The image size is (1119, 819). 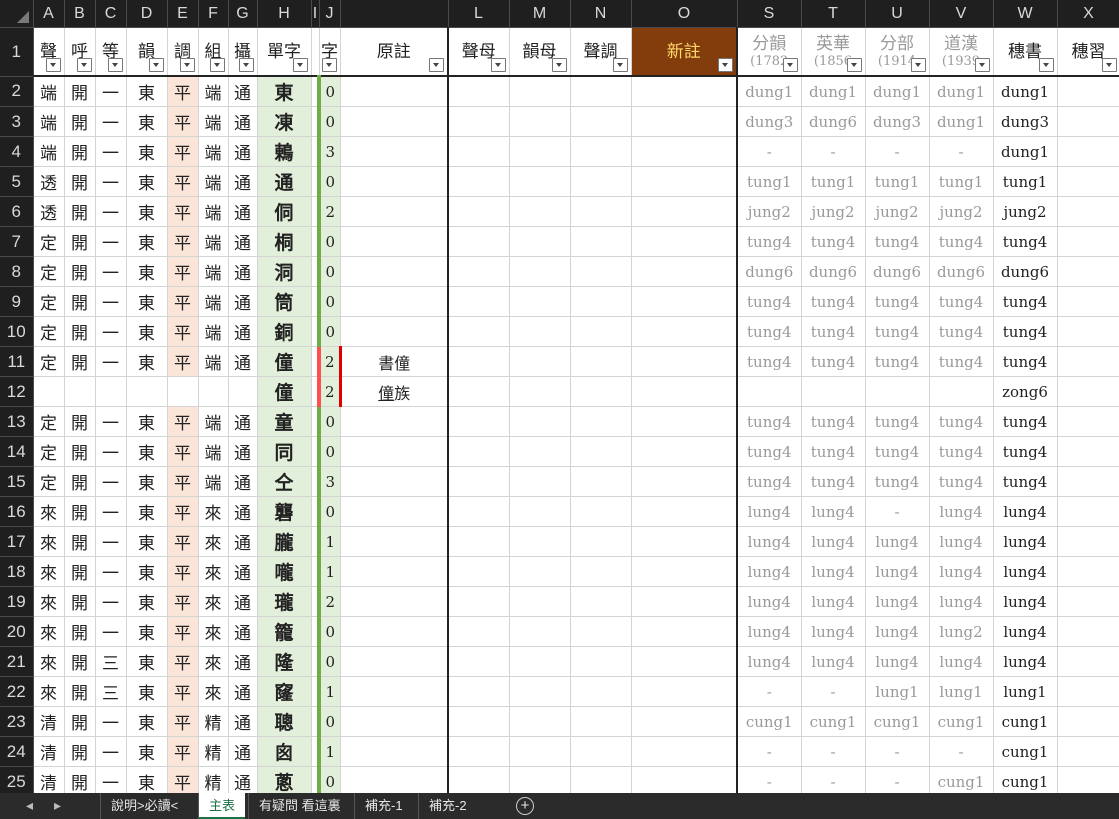 What do you see at coordinates (961, 751) in the screenshot?
I see `cell-daohan: -` at bounding box center [961, 751].